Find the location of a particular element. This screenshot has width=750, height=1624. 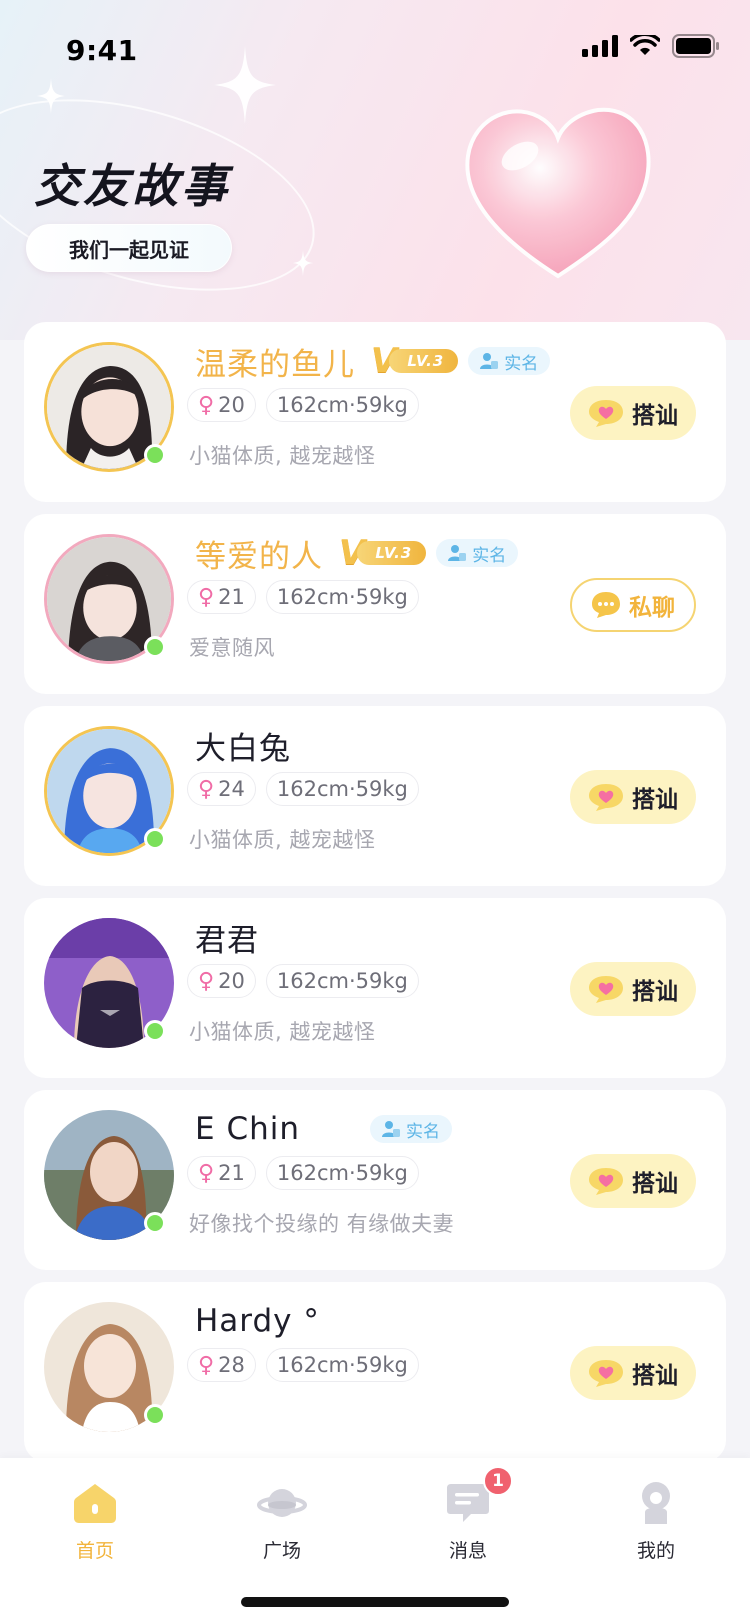

user-card: Hardy ° ♀ 28 162cm·59kg 搭讪 is located at coordinates (375, 1372).